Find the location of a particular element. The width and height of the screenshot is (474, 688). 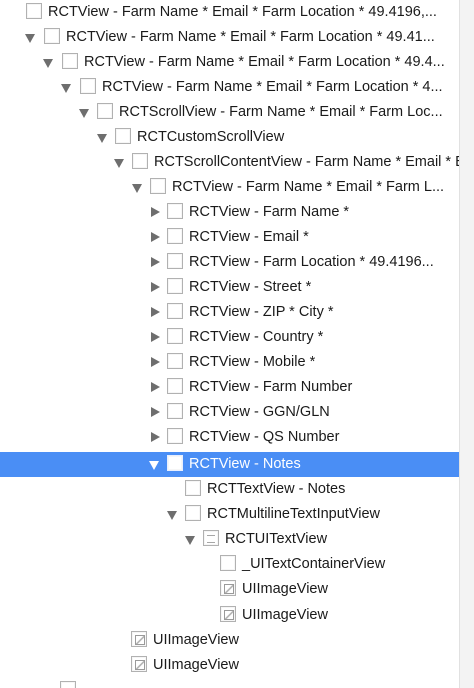

tree-row-farm-name: RCTView - Farm Name * is located at coordinates (229, 212).